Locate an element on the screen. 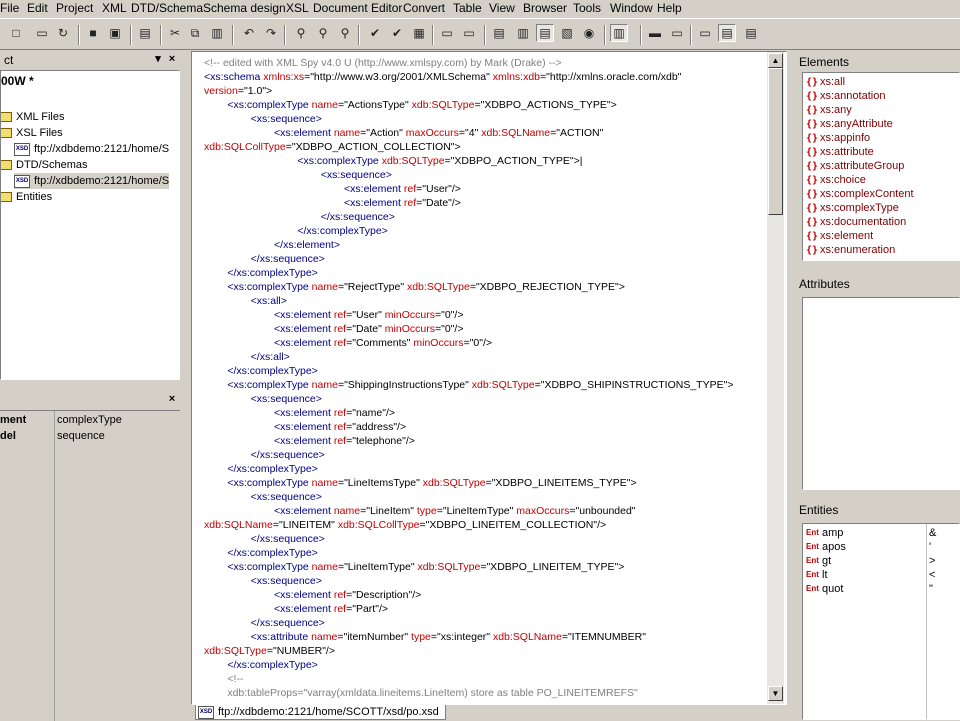  scroll-thumb is located at coordinates (775, 141).